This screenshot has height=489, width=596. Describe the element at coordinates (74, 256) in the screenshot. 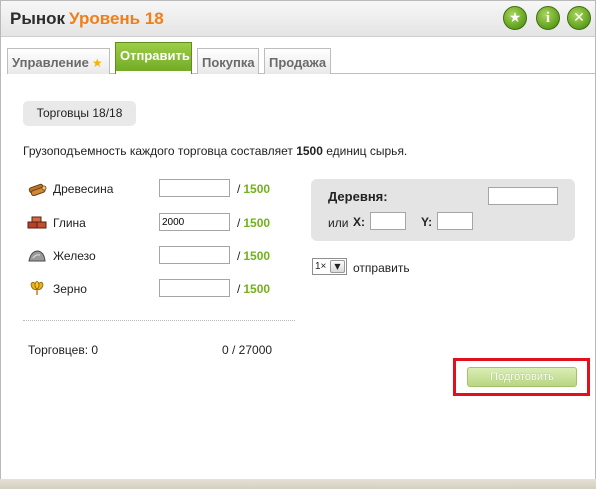

I see `resource-label: Железо` at that location.